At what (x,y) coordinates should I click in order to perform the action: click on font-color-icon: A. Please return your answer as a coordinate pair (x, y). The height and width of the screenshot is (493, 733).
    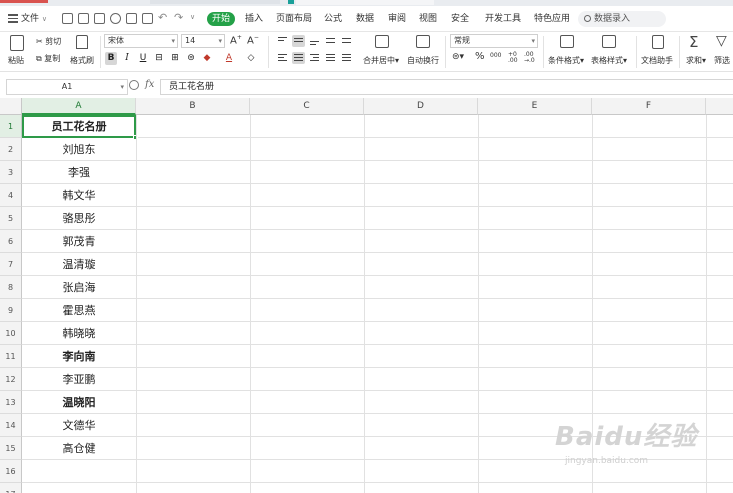
    Looking at the image, I should click on (229, 58).